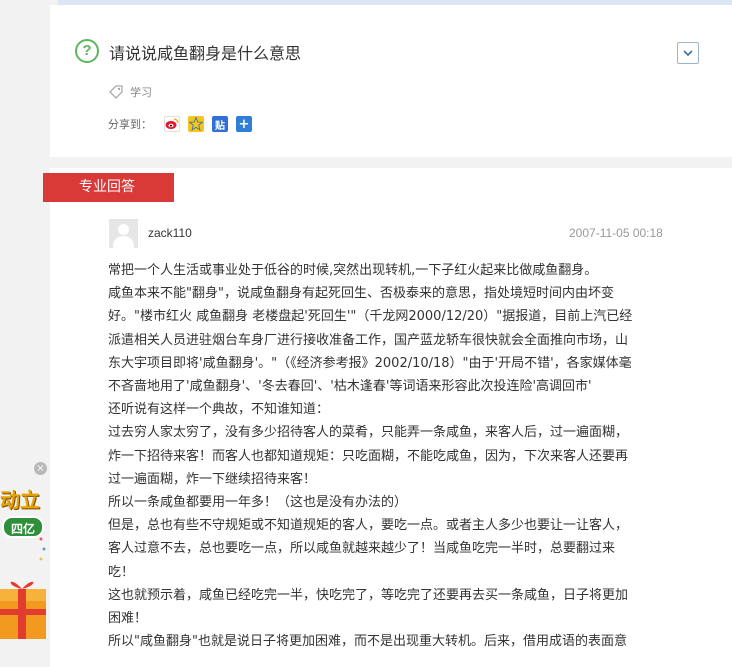 This screenshot has height=667, width=732. Describe the element at coordinates (87, 51) in the screenshot. I see `question-icon: ?` at that location.